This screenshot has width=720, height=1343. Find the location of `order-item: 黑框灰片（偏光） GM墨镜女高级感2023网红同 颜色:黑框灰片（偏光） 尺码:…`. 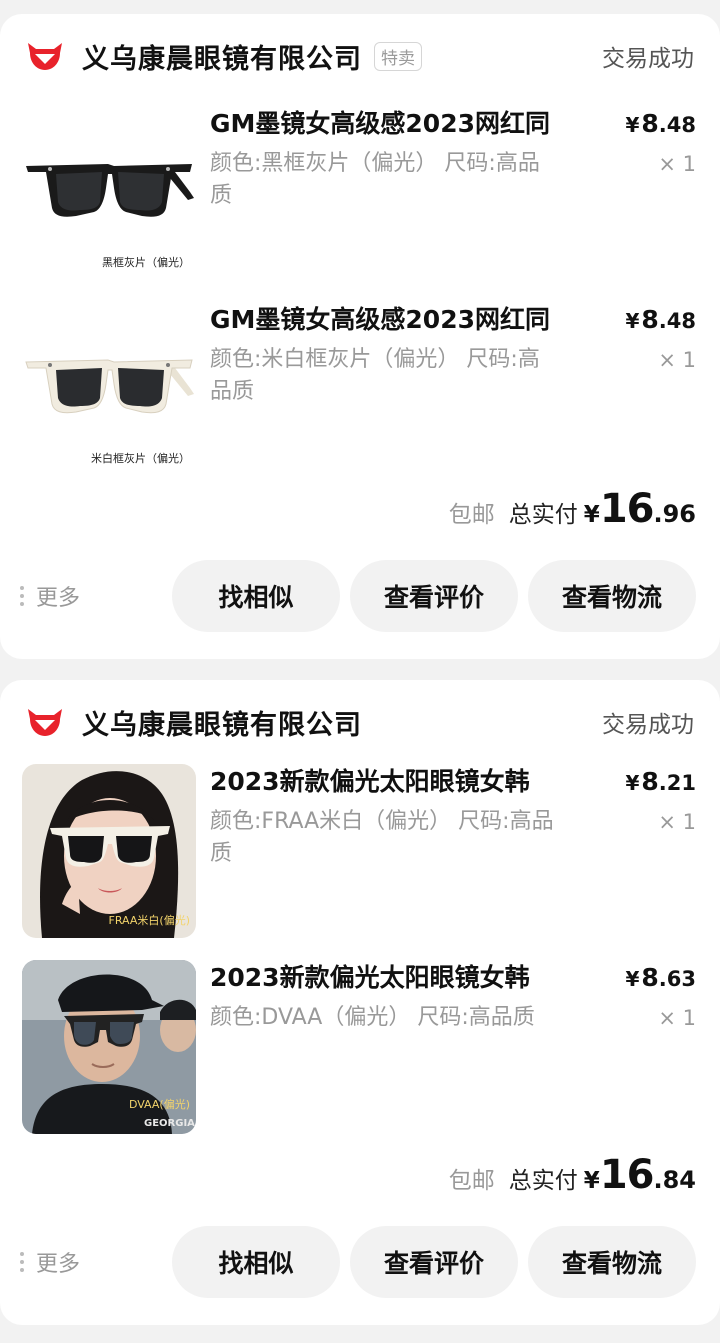

order-item: 黑框灰片（偏光） GM墨镜女高级感2023网红同 颜色:黑框灰片（偏光） 尺码:… is located at coordinates (360, 201).